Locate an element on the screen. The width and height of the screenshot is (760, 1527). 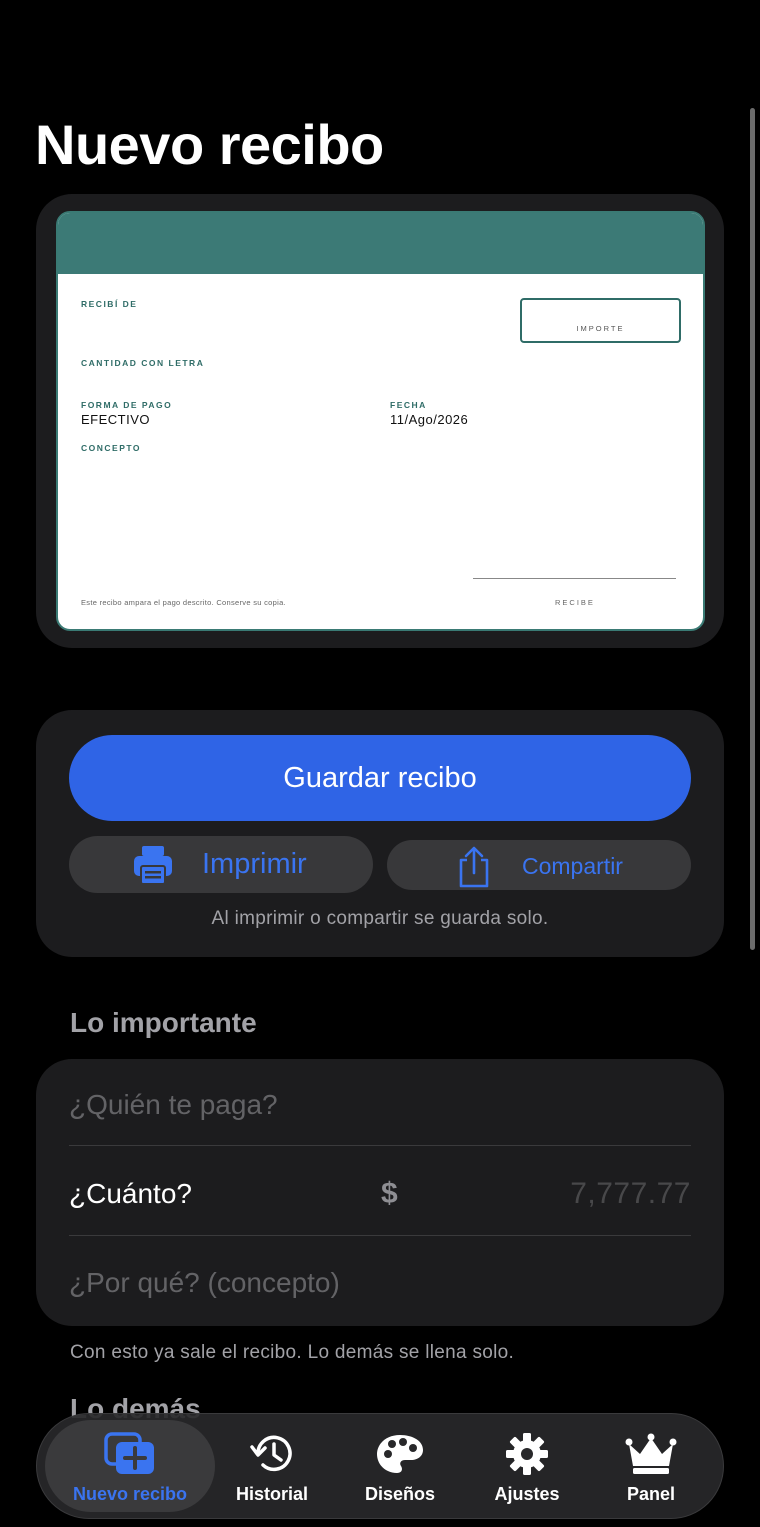
print-label: Imprimir is located at coordinates (254, 864).